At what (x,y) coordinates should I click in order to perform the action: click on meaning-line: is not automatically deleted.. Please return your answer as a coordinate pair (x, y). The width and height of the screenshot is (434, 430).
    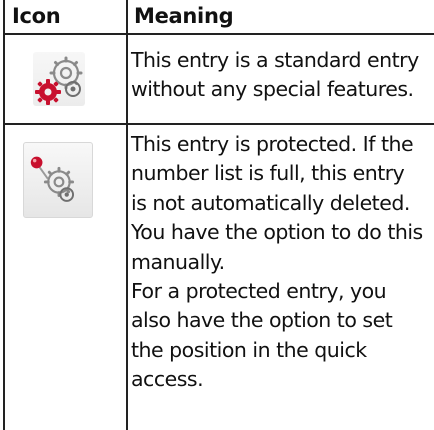
    Looking at the image, I should click on (270, 202).